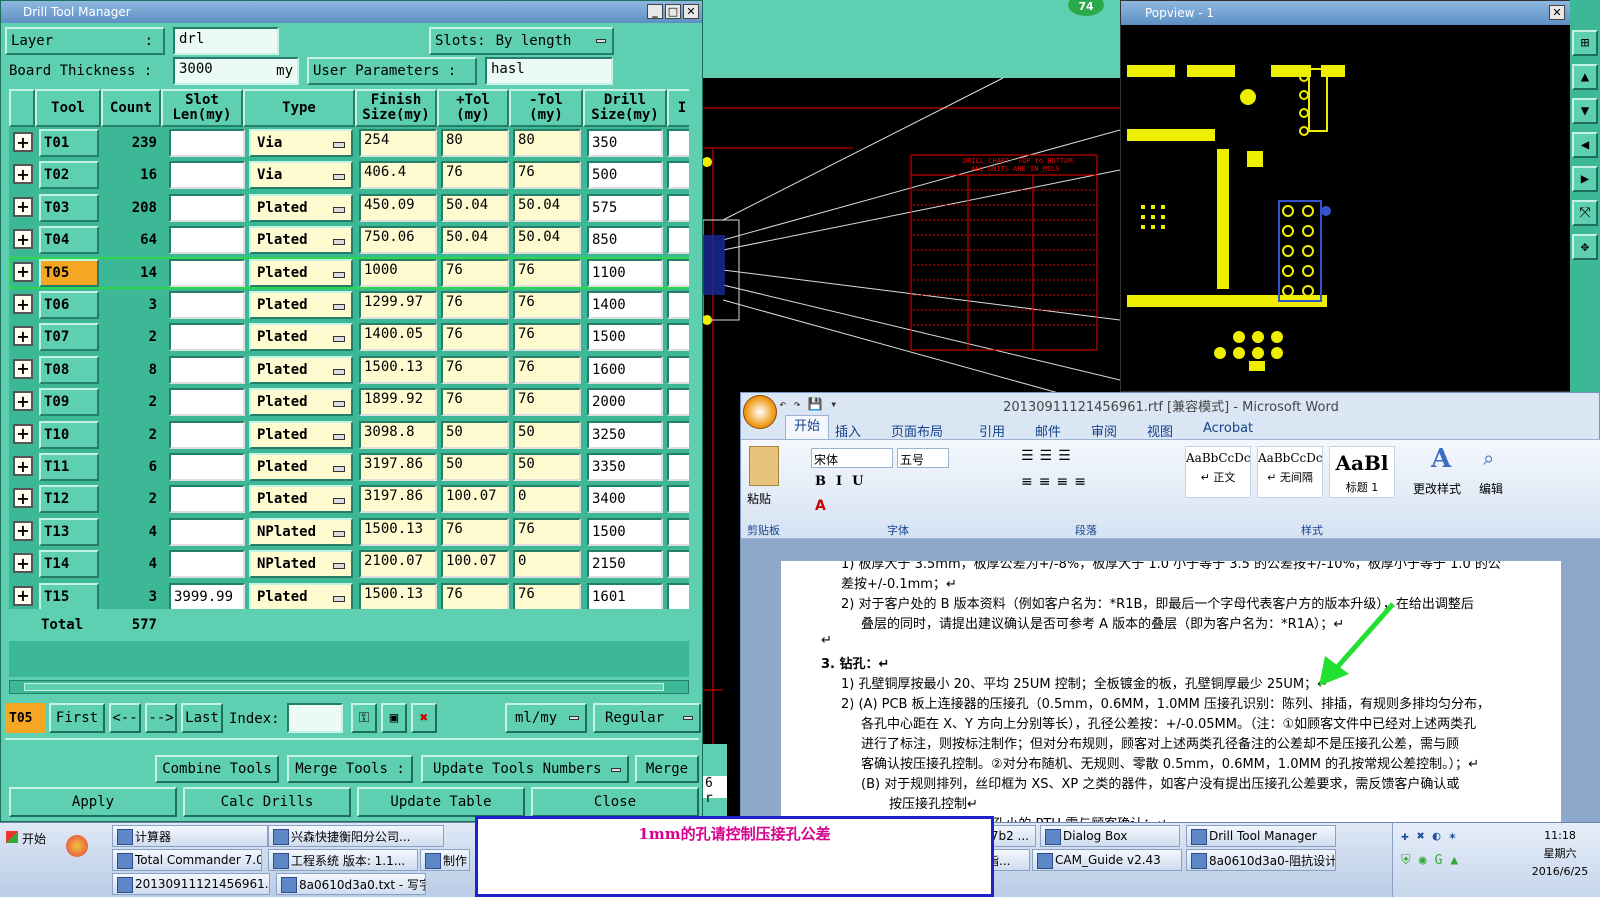 This screenshot has height=897, width=1600. What do you see at coordinates (69, 564) in the screenshot?
I see `tool-name: T14` at bounding box center [69, 564].